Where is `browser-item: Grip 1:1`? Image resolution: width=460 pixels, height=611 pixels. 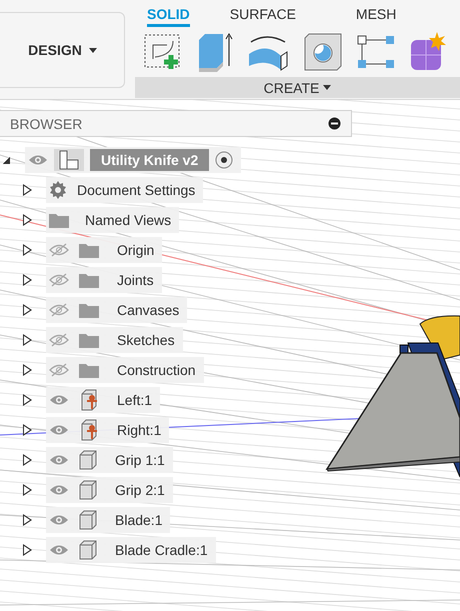 browser-item: Grip 1:1 is located at coordinates (109, 460).